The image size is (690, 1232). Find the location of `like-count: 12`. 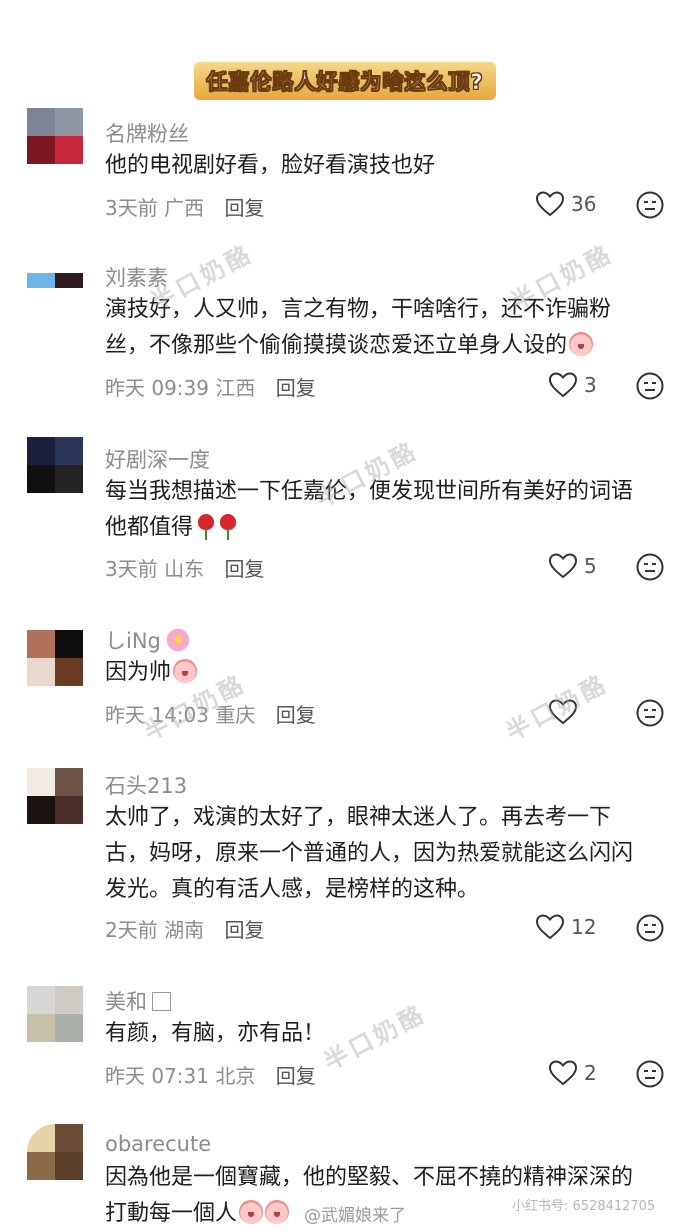

like-count: 12 is located at coordinates (584, 927).